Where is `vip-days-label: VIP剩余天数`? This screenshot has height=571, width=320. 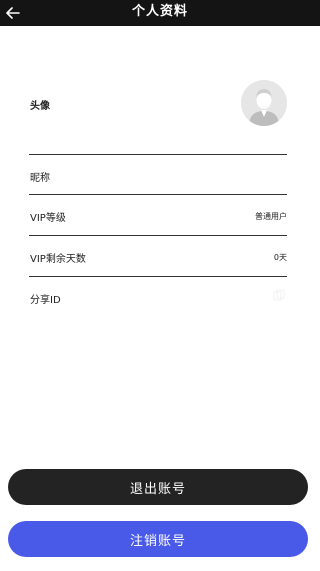 vip-days-label: VIP剩余天数 is located at coordinates (58, 259).